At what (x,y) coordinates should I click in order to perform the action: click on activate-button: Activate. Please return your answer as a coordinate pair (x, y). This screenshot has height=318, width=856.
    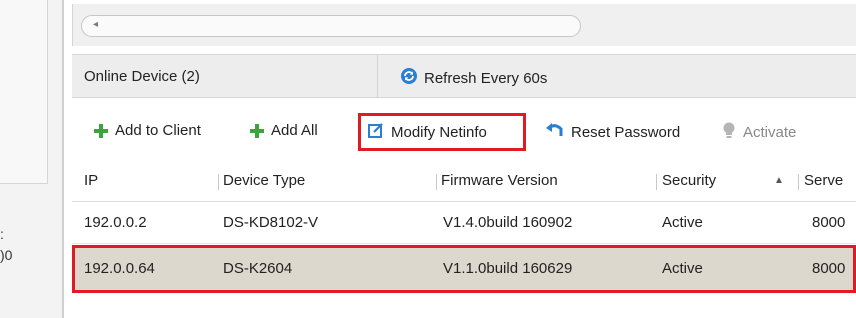
    Looking at the image, I should click on (759, 132).